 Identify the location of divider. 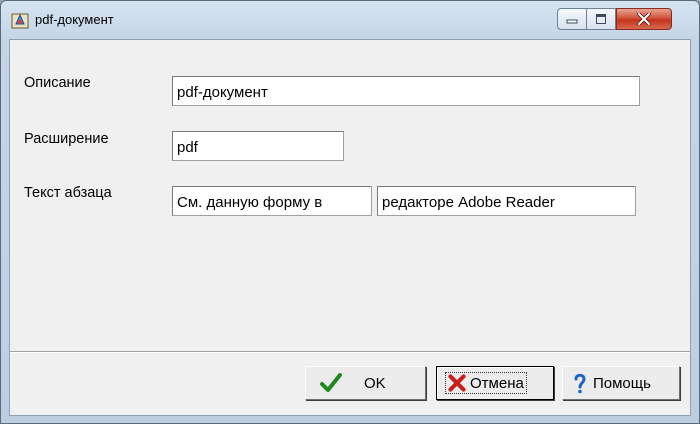
(350, 352).